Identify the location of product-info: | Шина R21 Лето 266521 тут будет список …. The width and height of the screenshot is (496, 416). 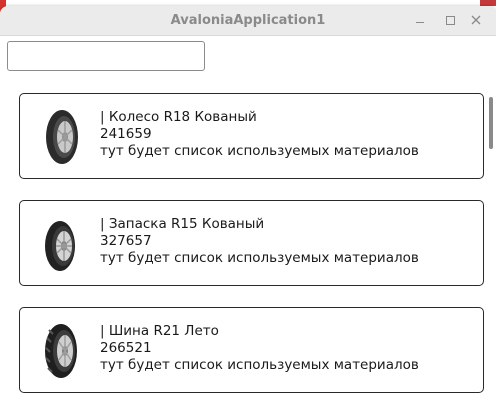
(259, 348).